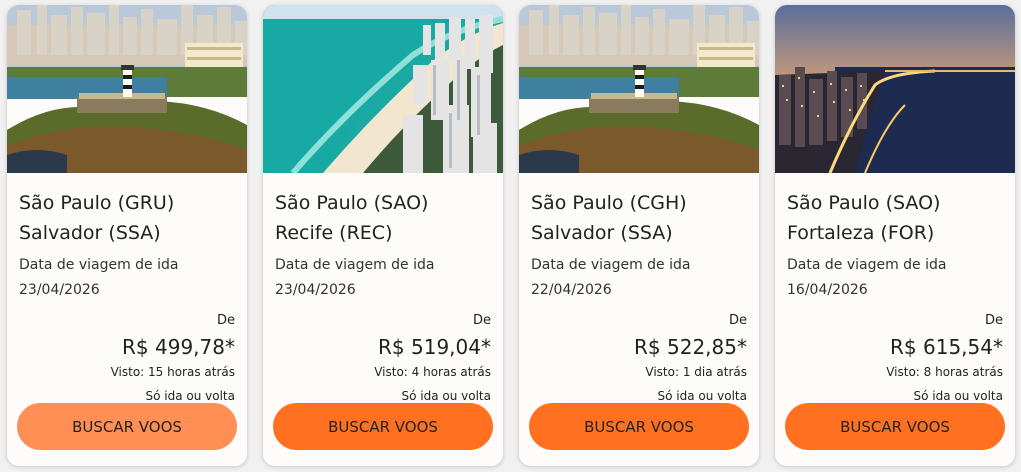 The image size is (1021, 472). What do you see at coordinates (609, 203) in the screenshot?
I see `origin-city: São Paulo (CGH)` at bounding box center [609, 203].